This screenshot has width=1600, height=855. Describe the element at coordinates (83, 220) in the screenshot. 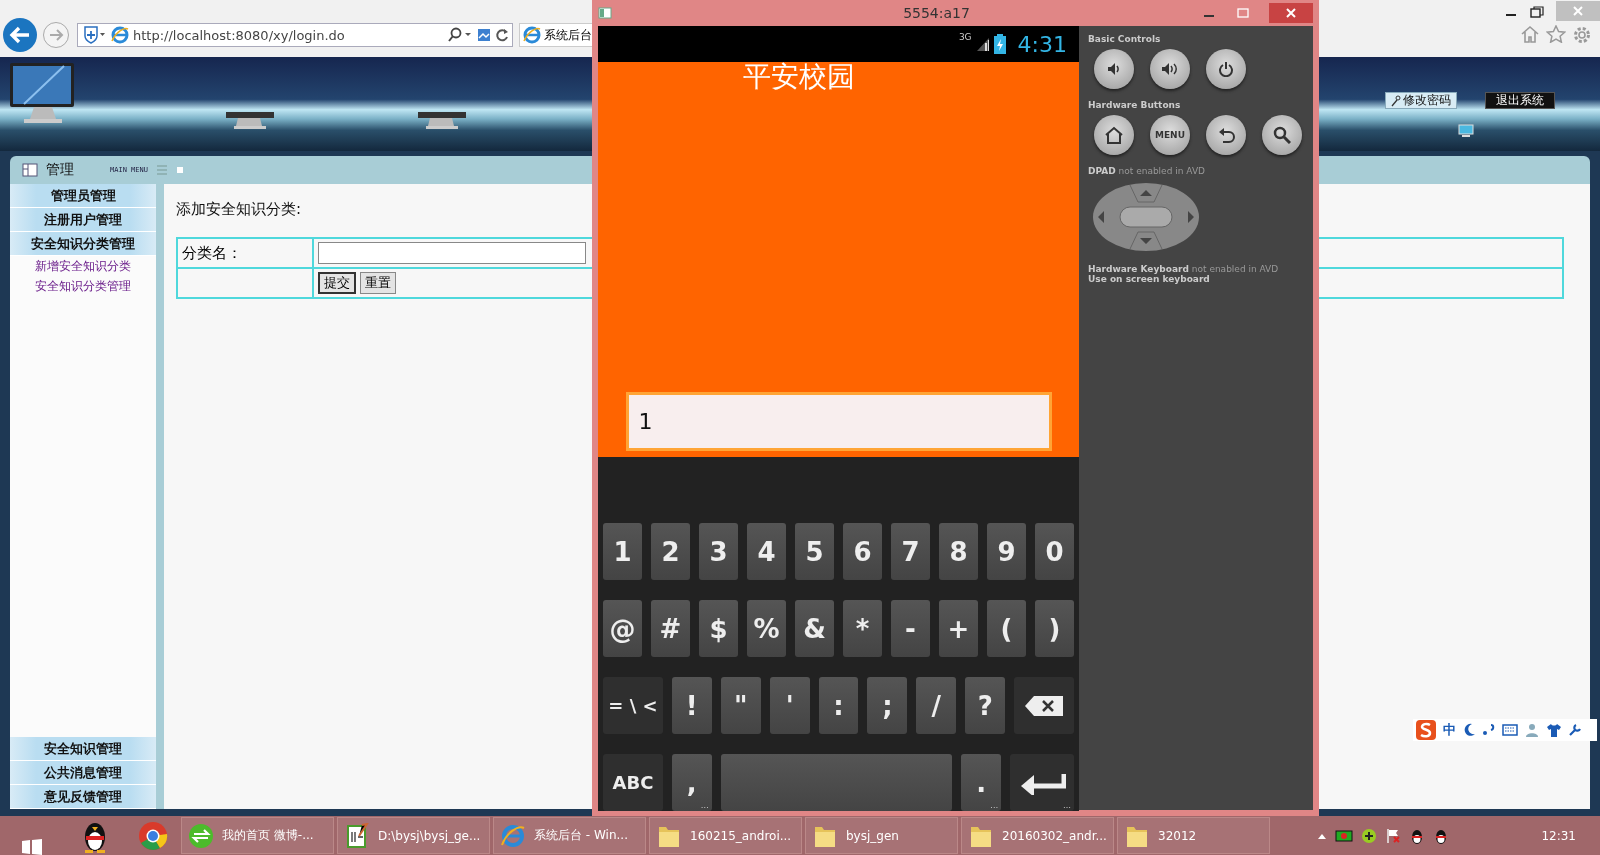

I see `menu-item: 注册用户管理` at that location.